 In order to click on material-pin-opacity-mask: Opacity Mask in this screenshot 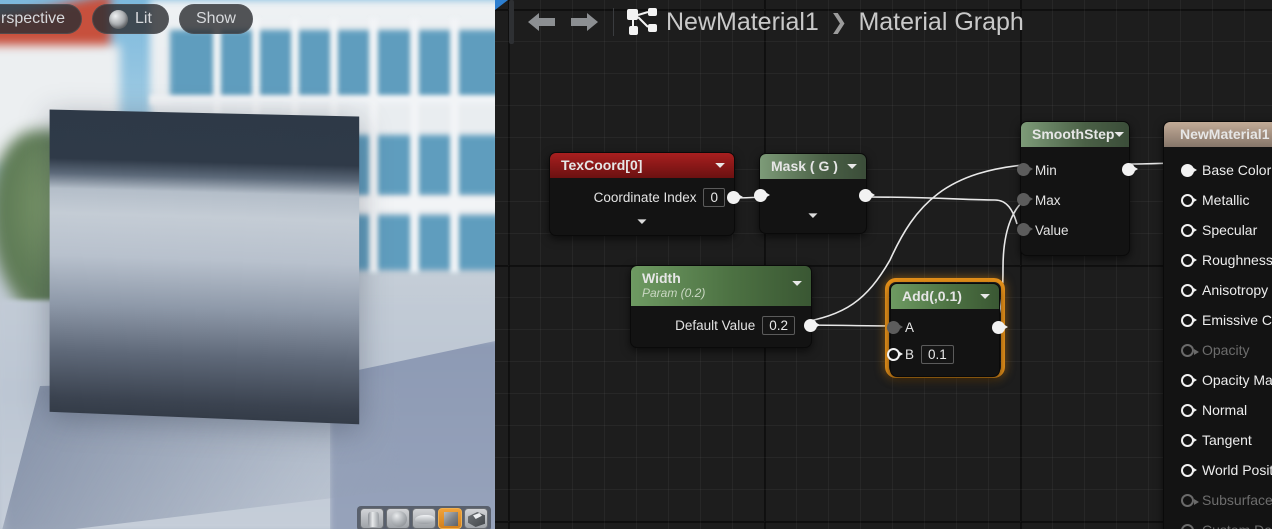, I will do `click(1218, 380)`.